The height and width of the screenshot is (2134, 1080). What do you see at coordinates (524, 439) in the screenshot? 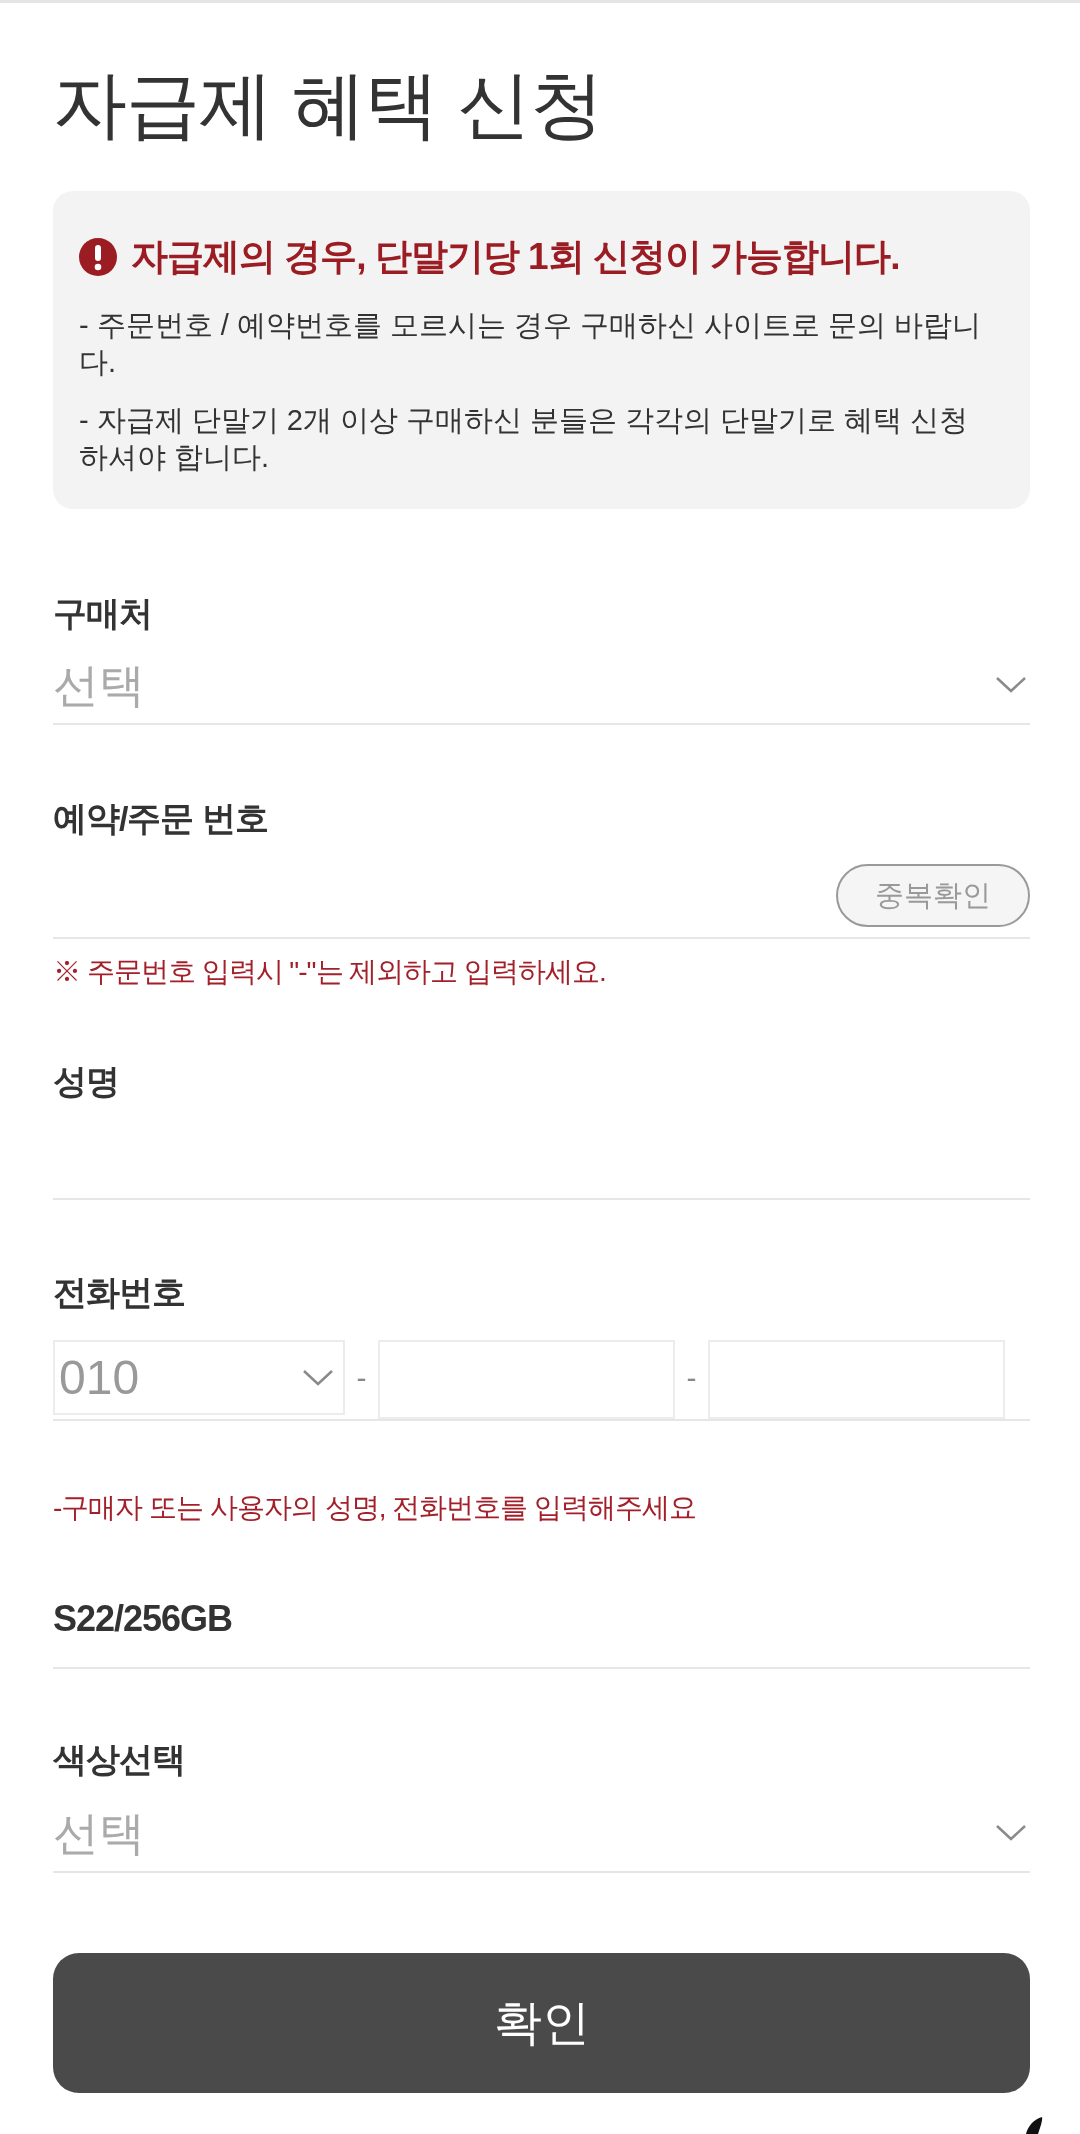
I see `notice-text: - 자급제 단말기 2개 이상 구매하신 분들은 각각의 단말기로 혜택 신청 하셔야 합니다.` at bounding box center [524, 439].